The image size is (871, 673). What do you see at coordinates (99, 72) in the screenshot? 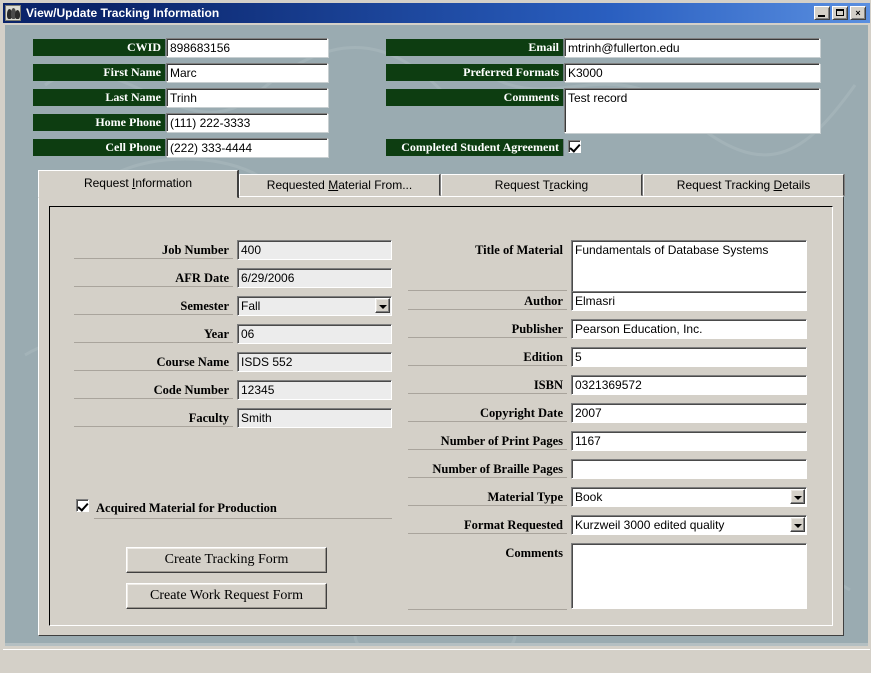
I see `first-name-label: First Name` at bounding box center [99, 72].